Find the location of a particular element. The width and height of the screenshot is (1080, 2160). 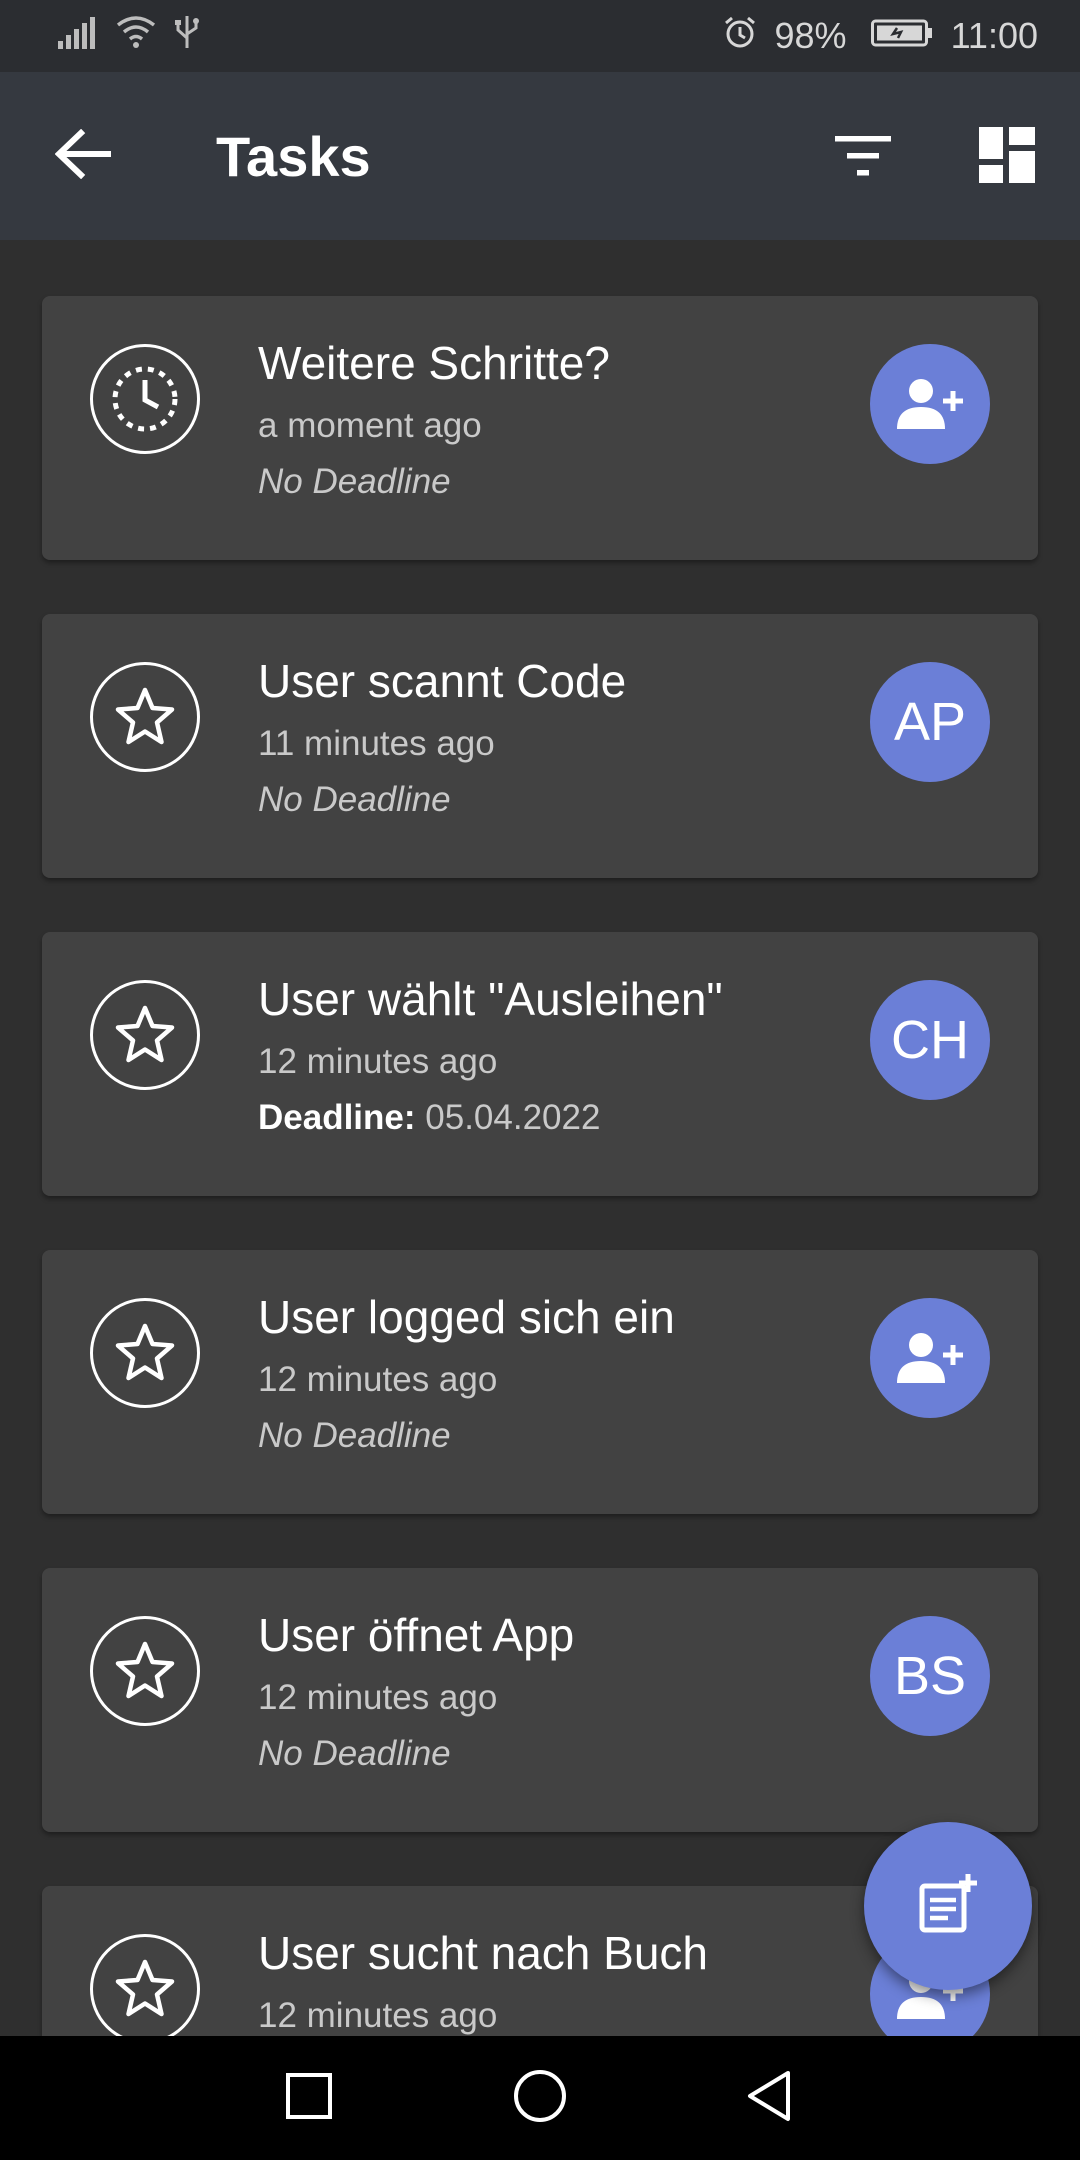

task-title: User sucht nach Buch is located at coordinates (483, 1953).